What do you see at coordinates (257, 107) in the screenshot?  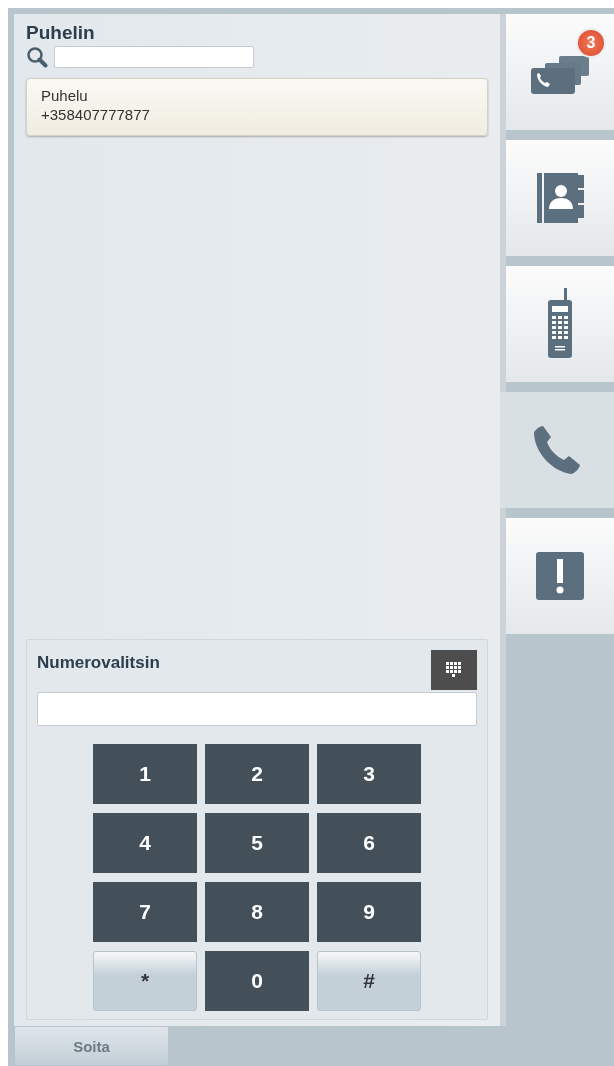 I see `call-item: Puhelu +358407777877` at bounding box center [257, 107].